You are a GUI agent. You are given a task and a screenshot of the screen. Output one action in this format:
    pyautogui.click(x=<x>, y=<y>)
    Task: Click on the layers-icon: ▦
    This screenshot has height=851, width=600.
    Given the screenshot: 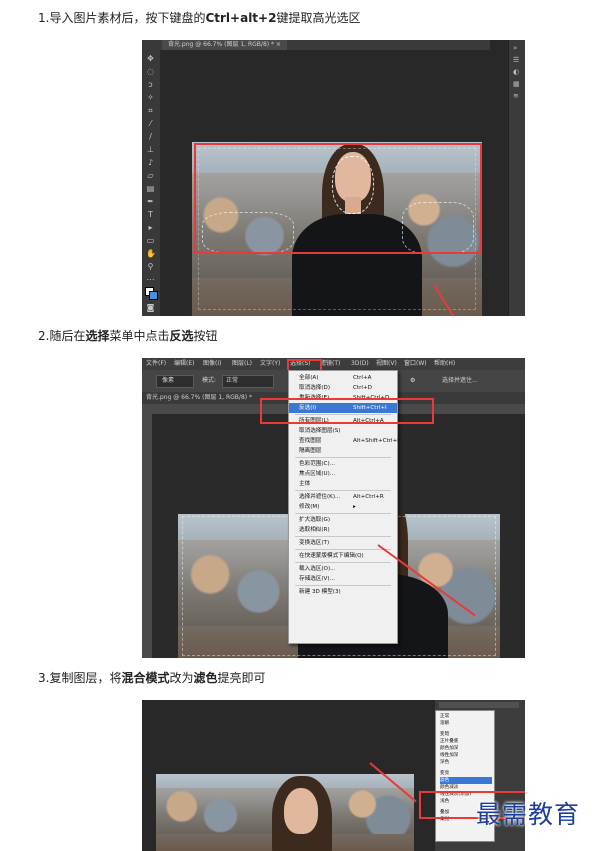 What is the action you would take?
    pyautogui.click(x=516, y=84)
    